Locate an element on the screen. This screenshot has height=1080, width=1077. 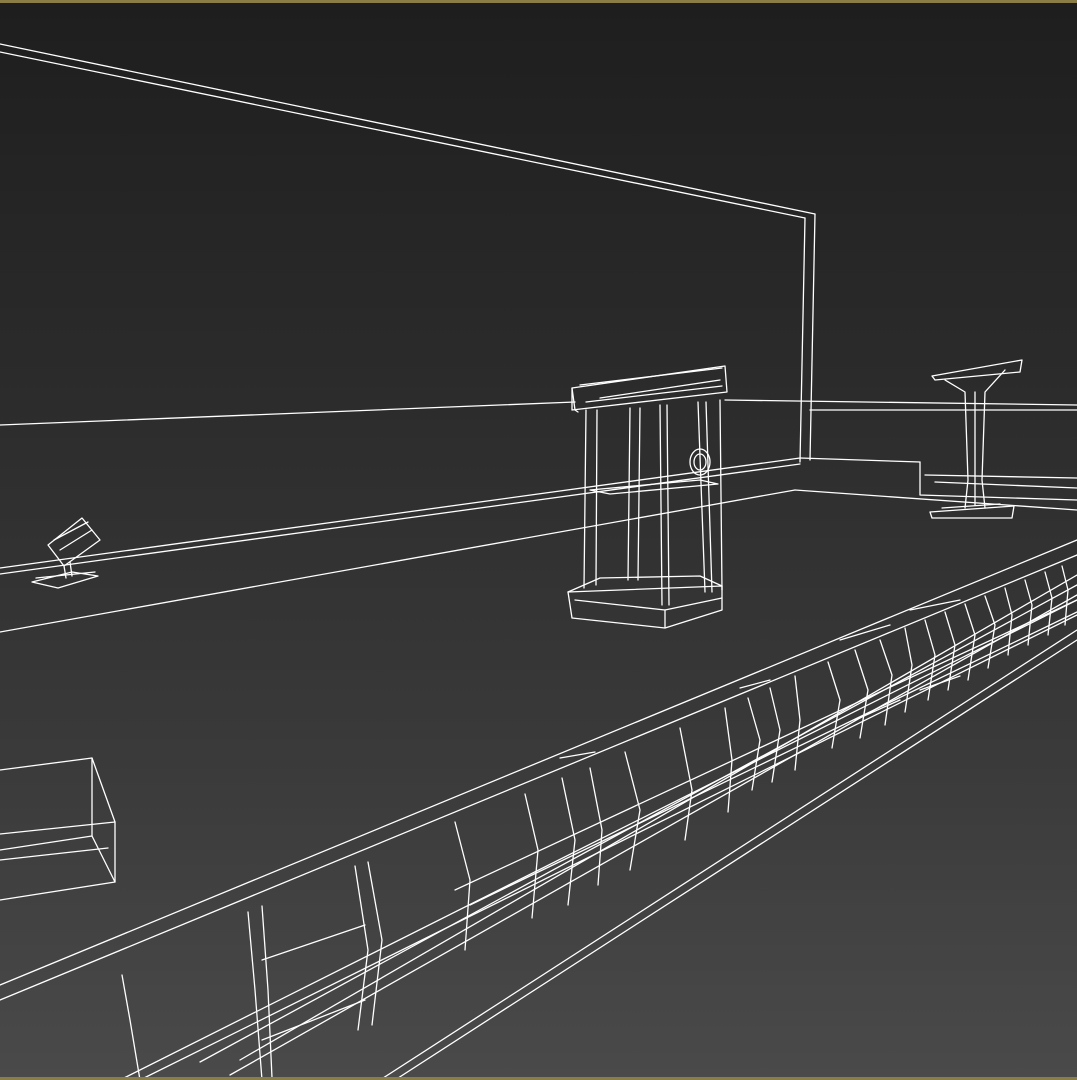
podium-wireframe is located at coordinates (647, 497).